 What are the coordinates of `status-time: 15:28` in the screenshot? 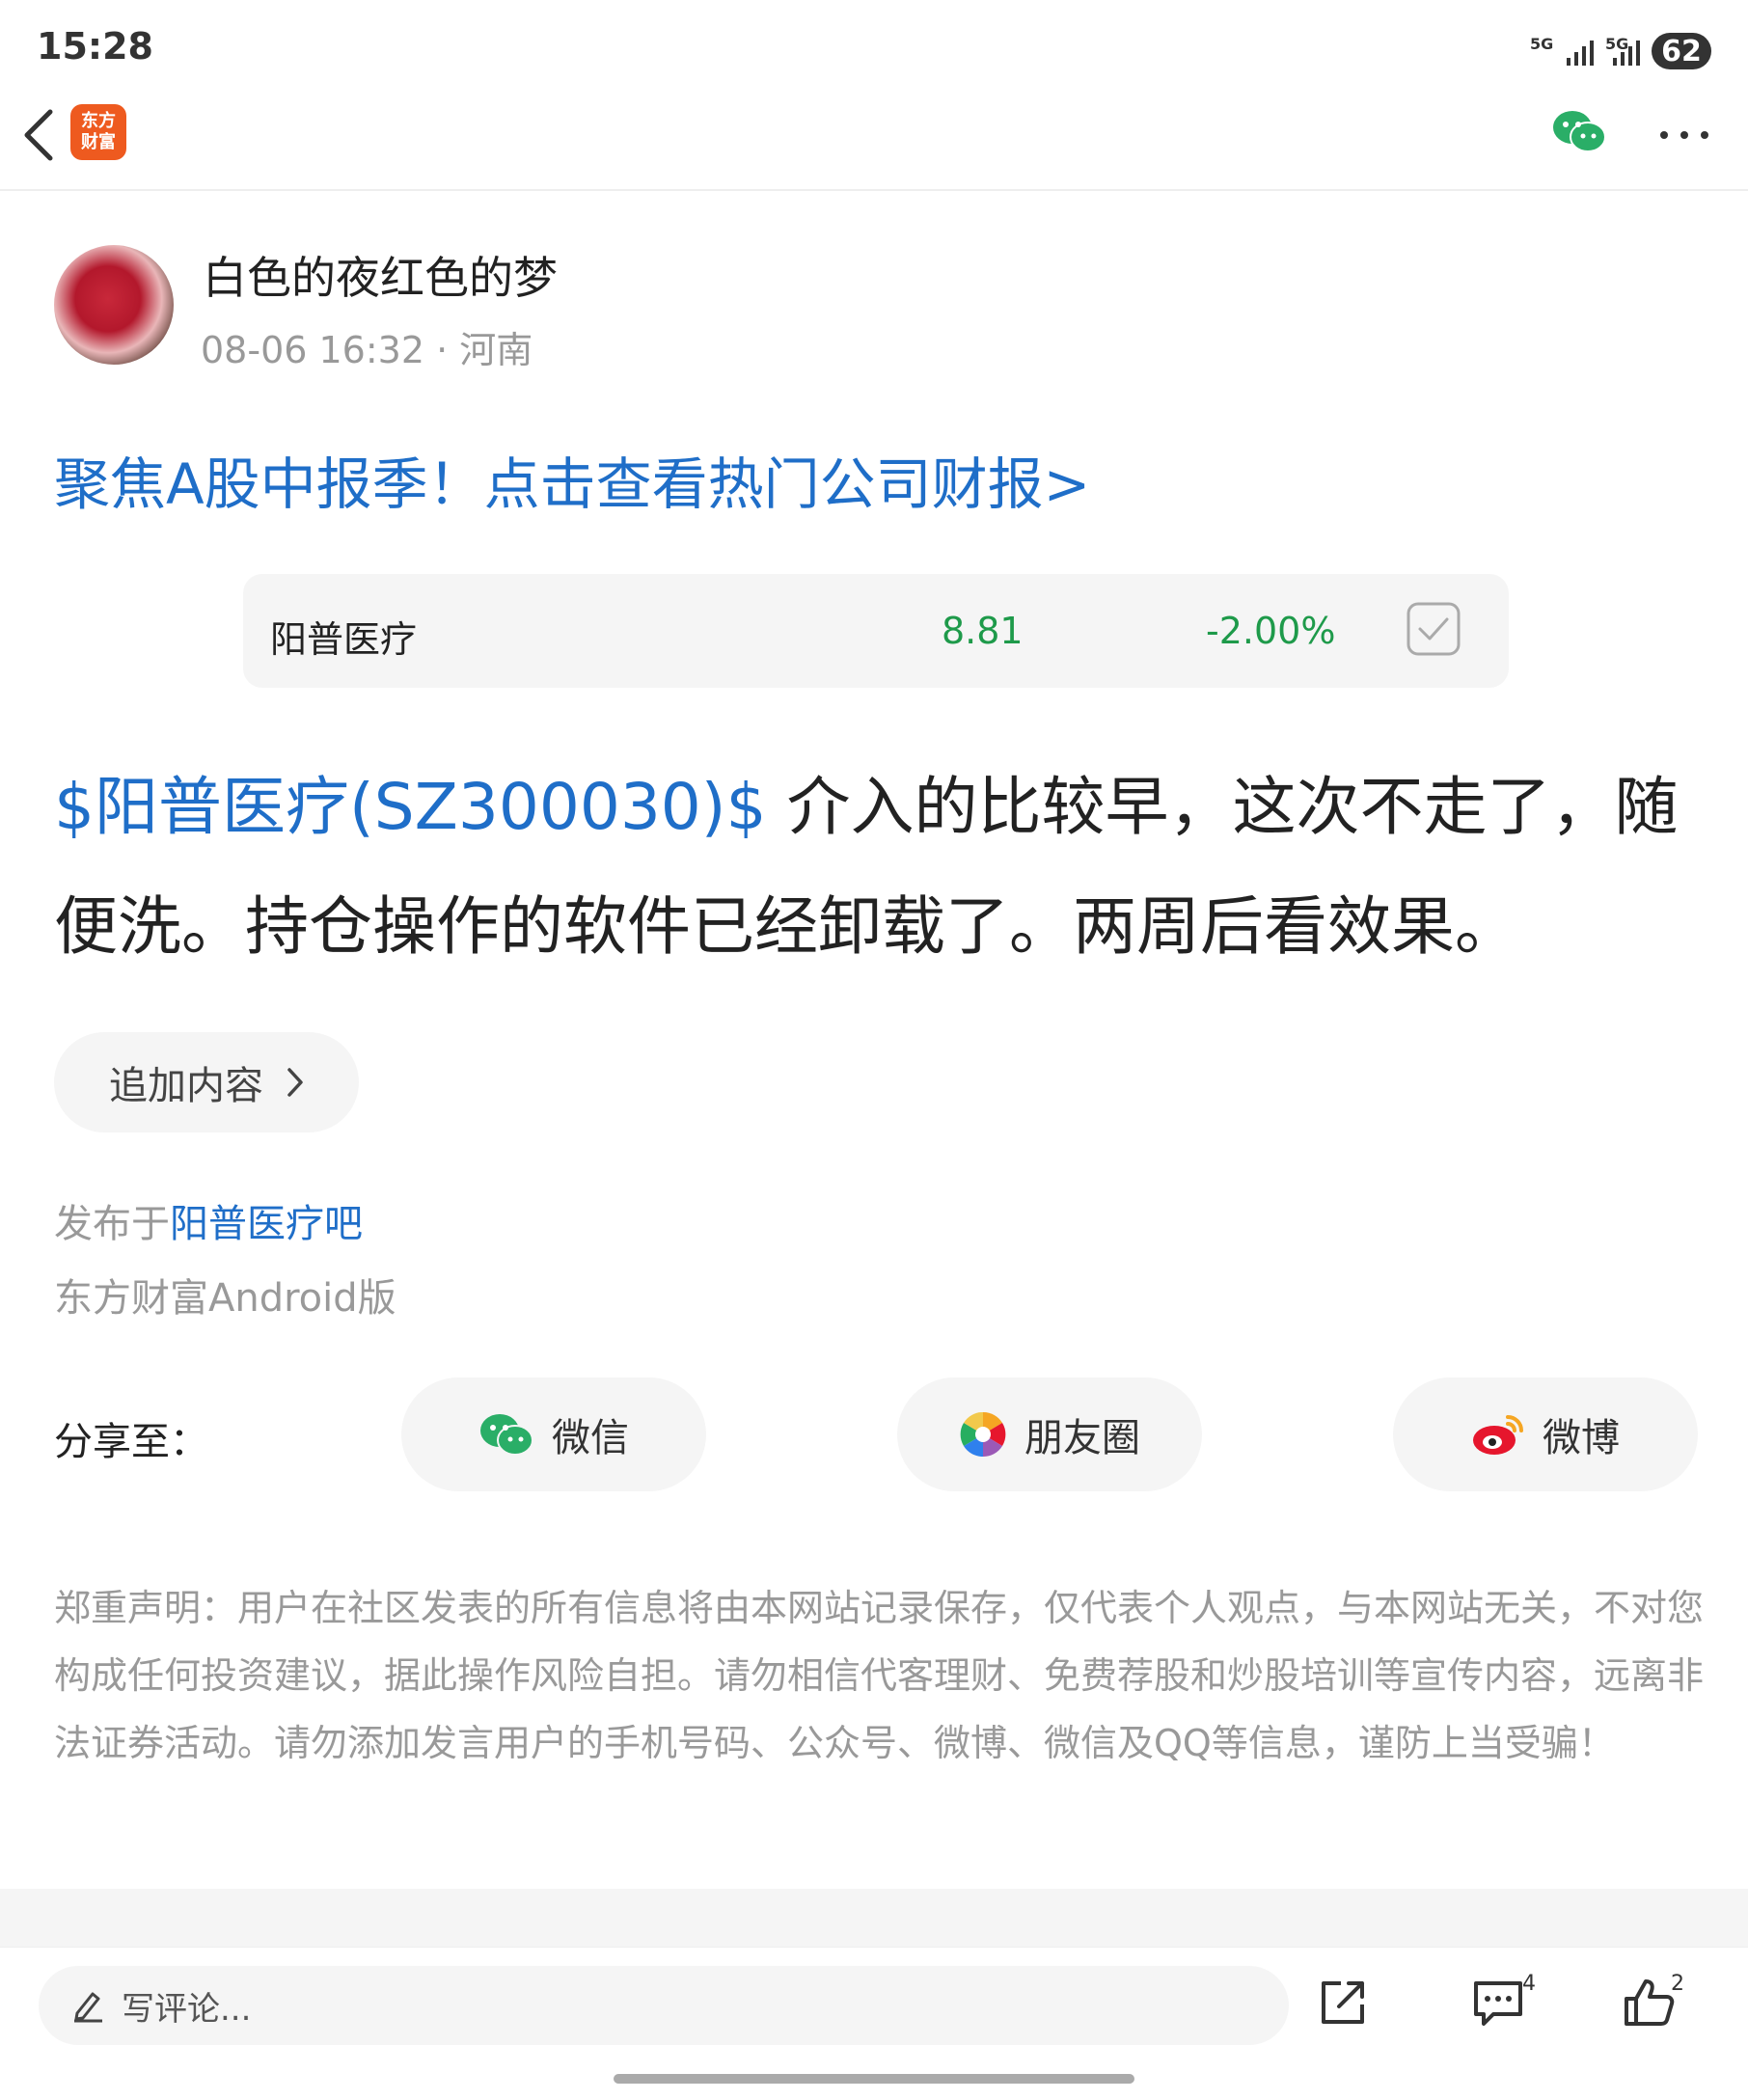 It's located at (95, 46).